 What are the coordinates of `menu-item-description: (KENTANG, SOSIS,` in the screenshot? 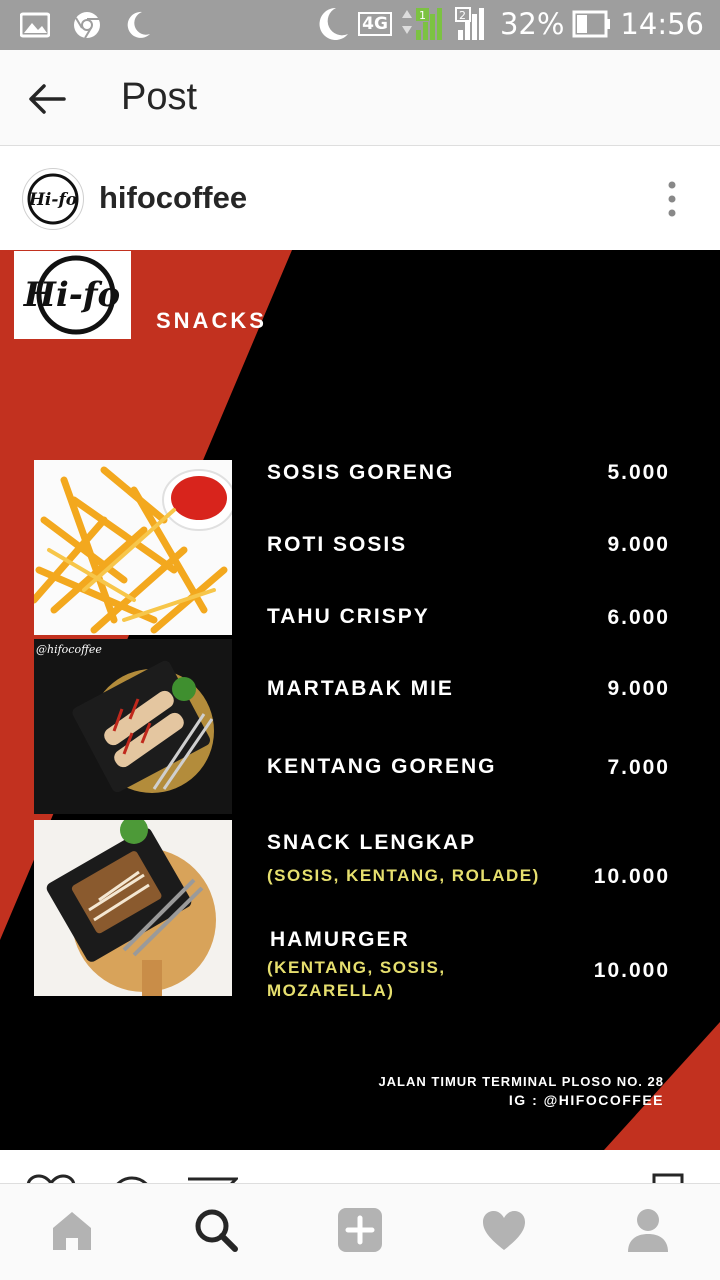 It's located at (356, 967).